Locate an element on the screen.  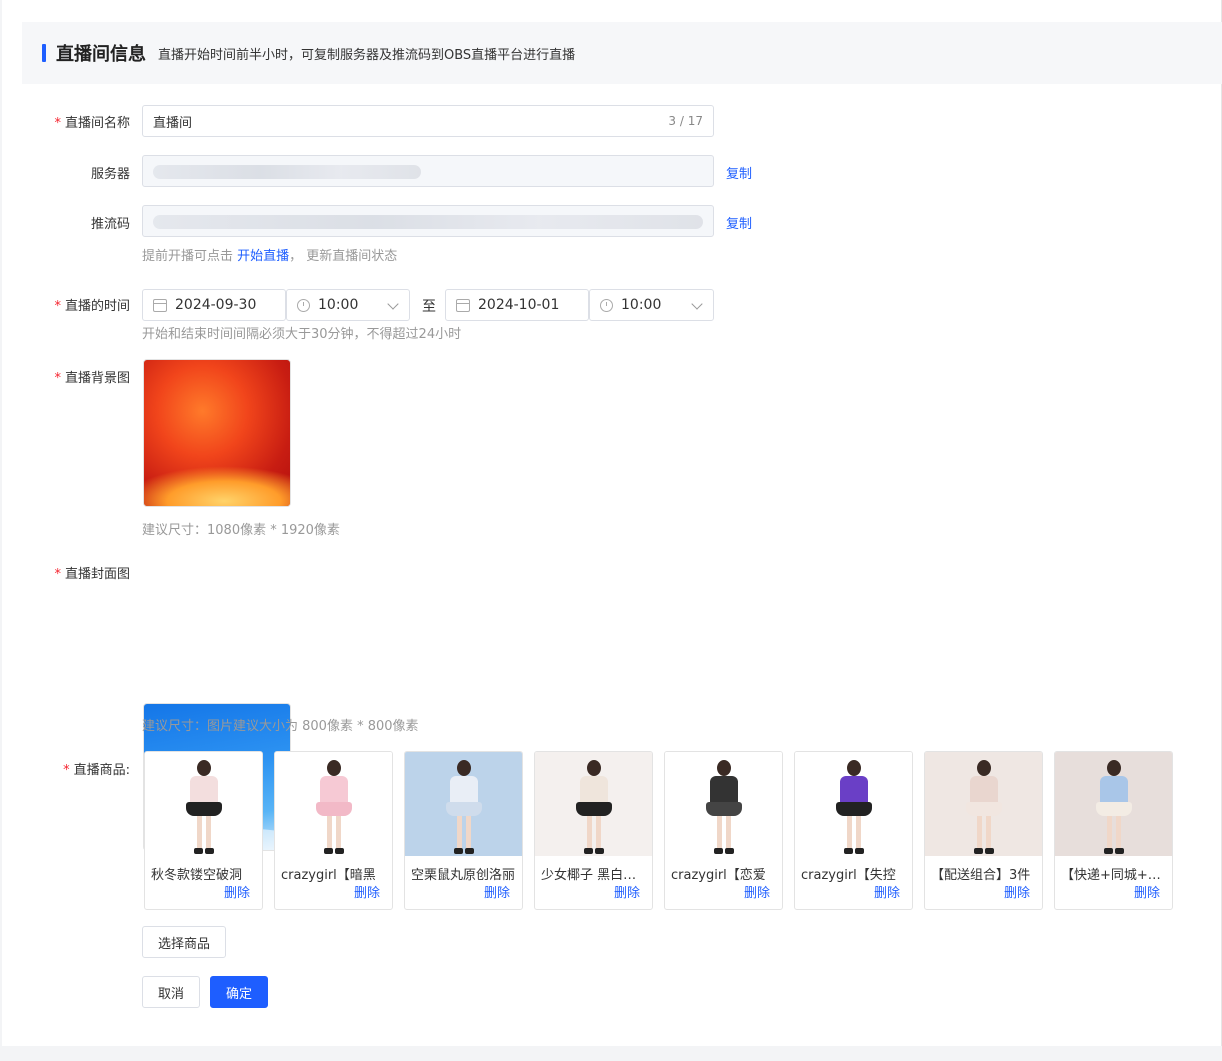
background-image-upload is located at coordinates (217, 433).